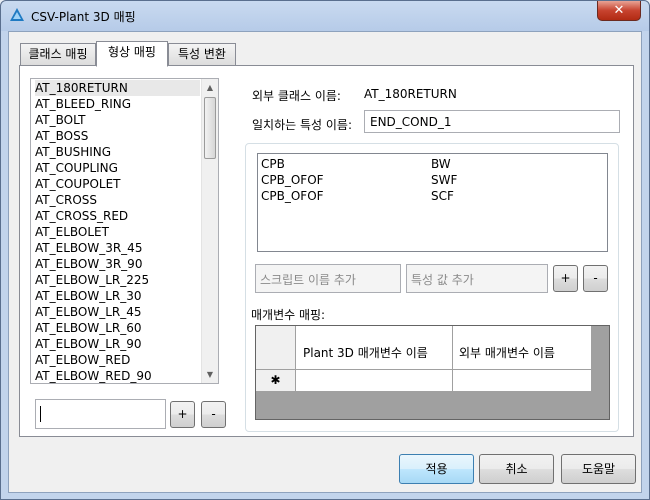 This screenshot has width=650, height=500. I want to click on class-list-item: AT_ELBOW_RED, so click(117, 360).